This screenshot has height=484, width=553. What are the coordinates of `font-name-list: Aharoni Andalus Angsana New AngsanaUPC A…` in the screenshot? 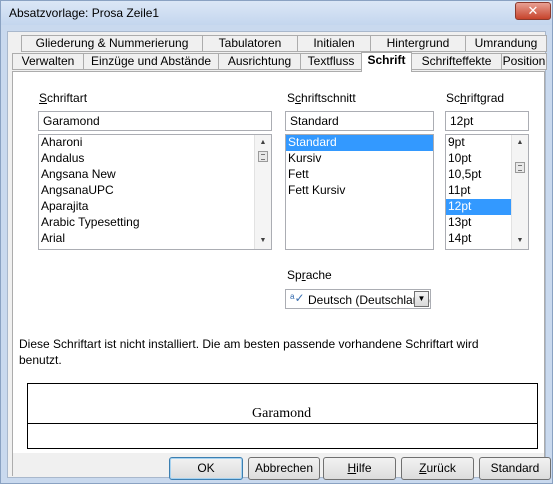 It's located at (155, 192).